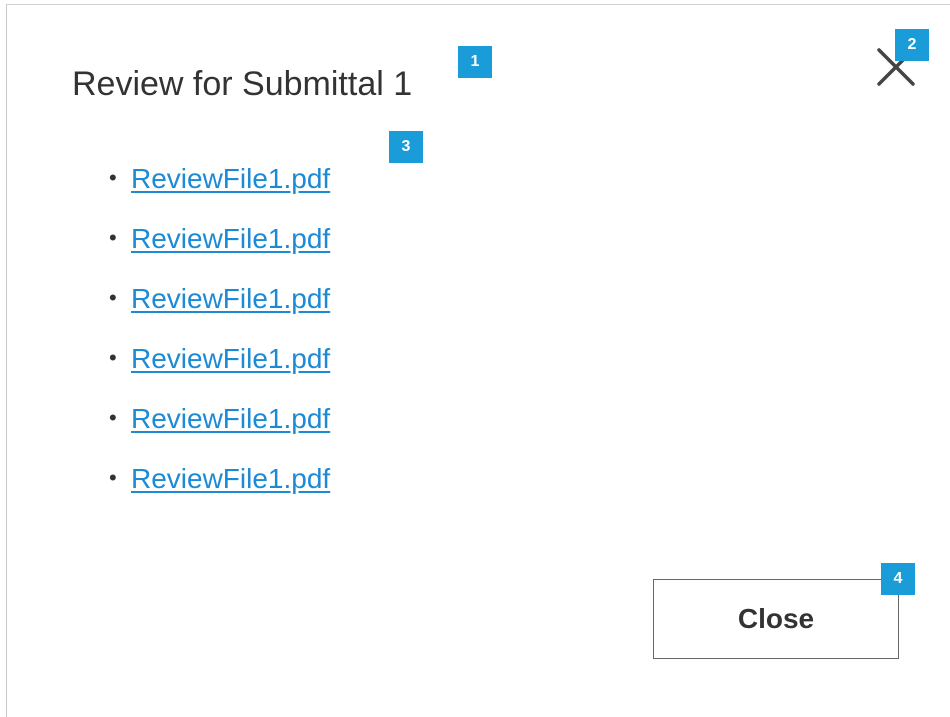 The image size is (950, 717). Describe the element at coordinates (406, 147) in the screenshot. I see `annotation-badge-3: 3` at that location.